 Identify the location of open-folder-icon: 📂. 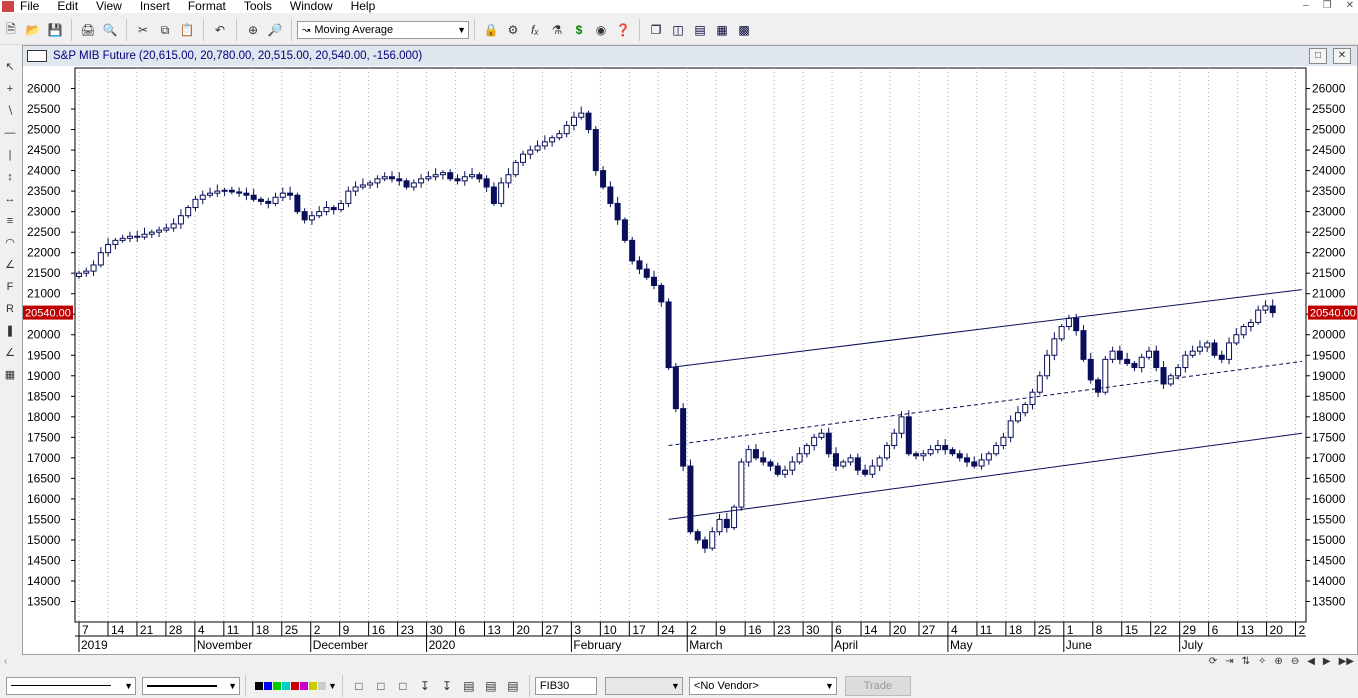
(33, 30).